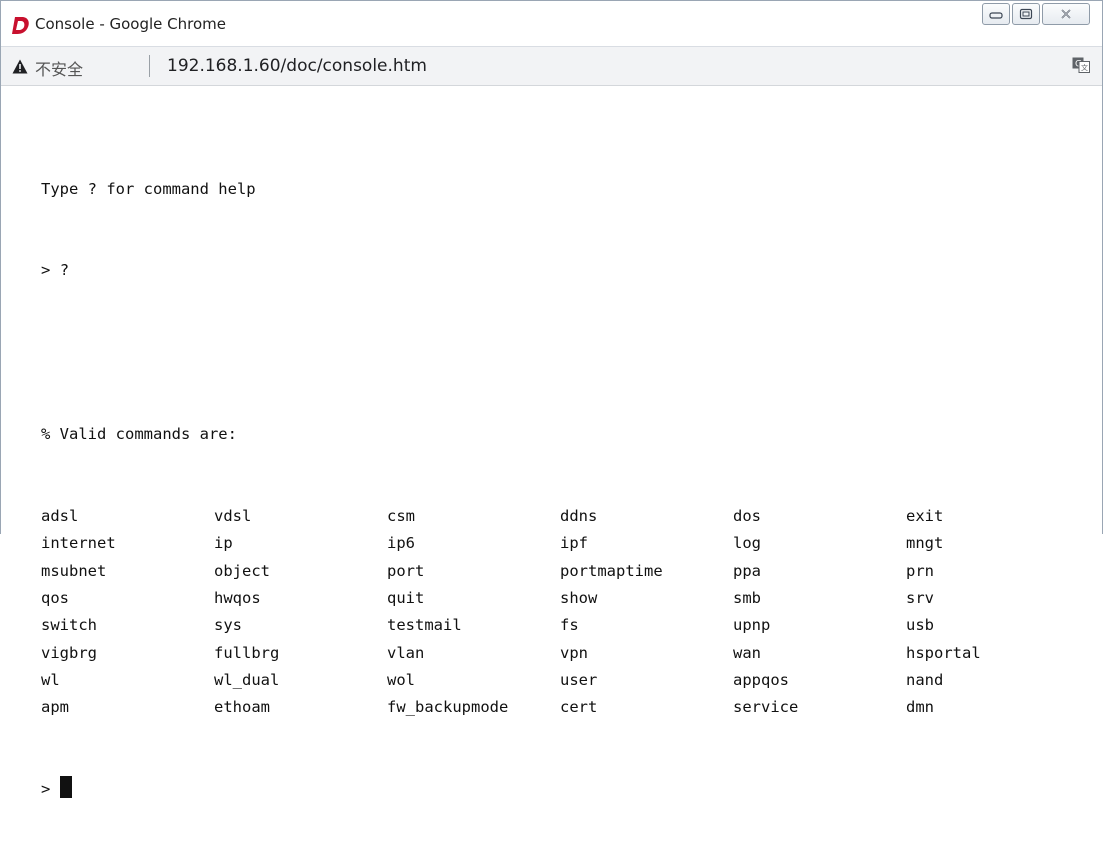 This screenshot has width=1103, height=858. I want to click on window-controls, so click(1036, 14).